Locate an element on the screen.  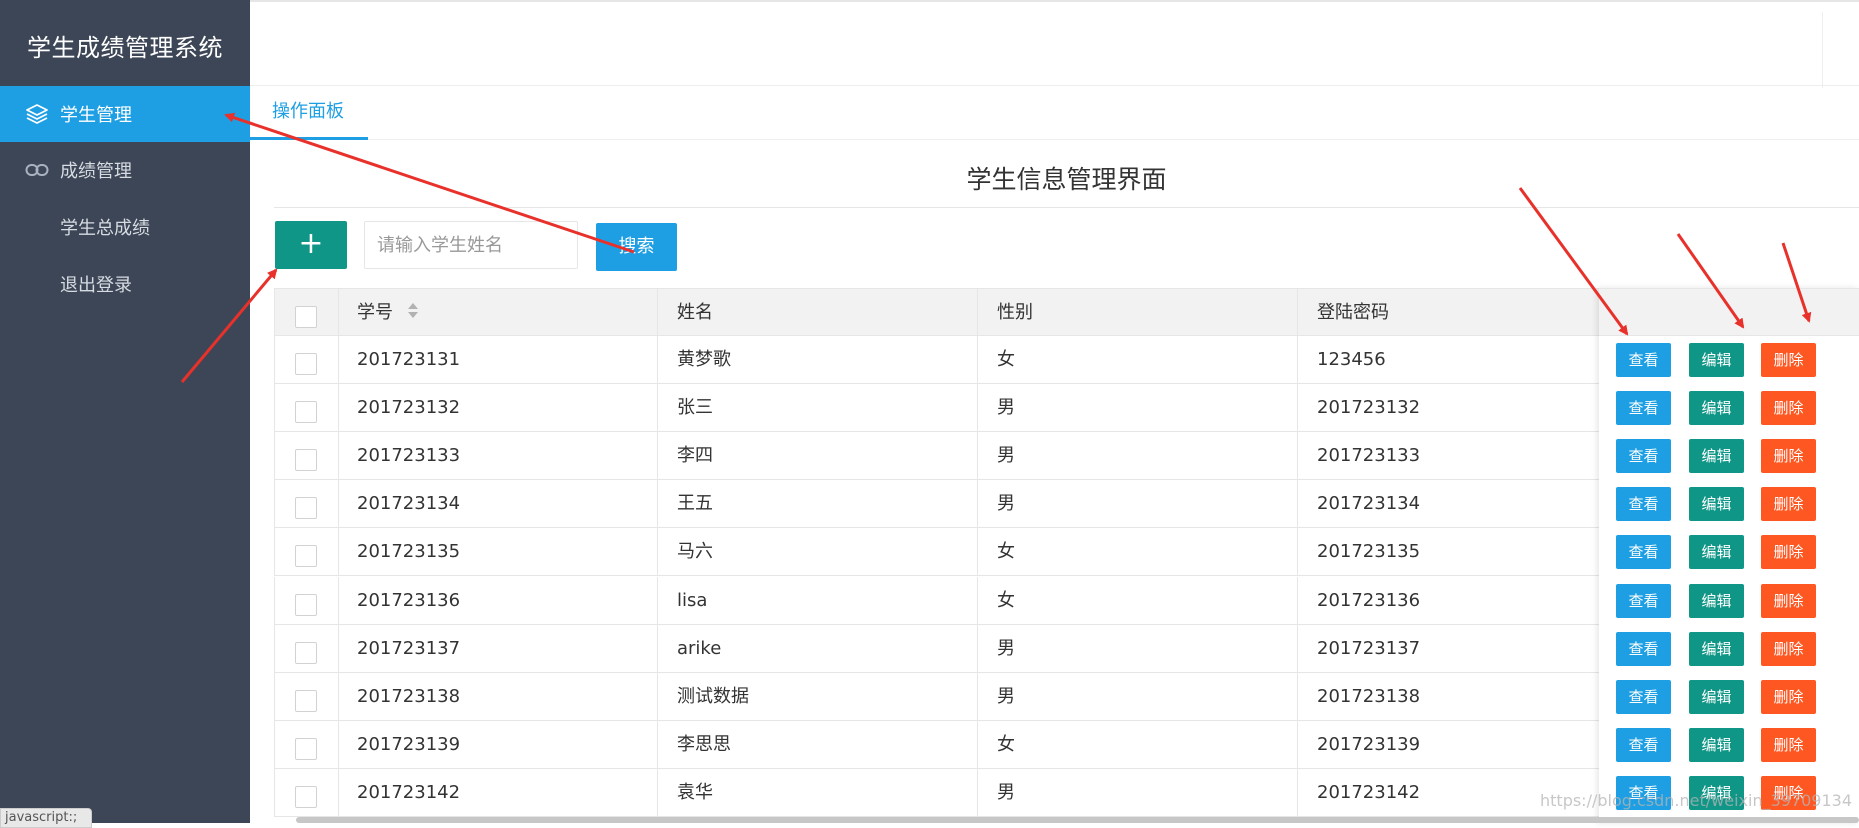
cell-password: 123456 is located at coordinates (1351, 359).